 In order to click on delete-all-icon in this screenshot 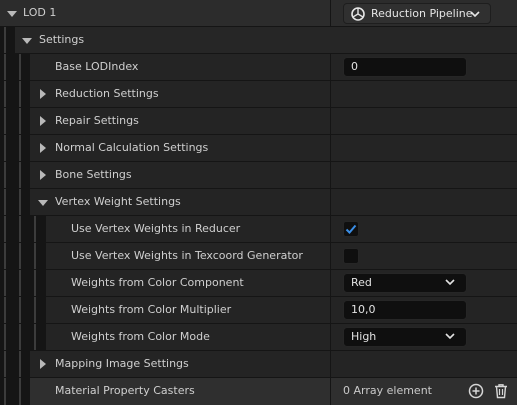, I will do `click(501, 391)`.